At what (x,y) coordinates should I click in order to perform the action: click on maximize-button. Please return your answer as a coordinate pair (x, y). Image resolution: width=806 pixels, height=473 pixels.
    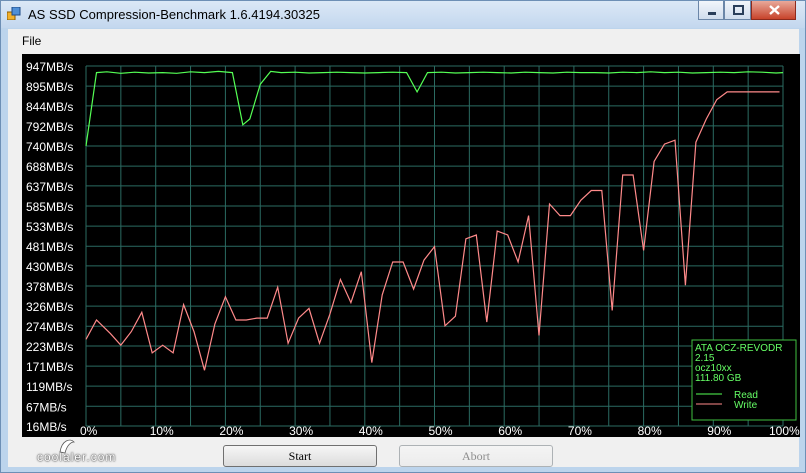
    Looking at the image, I should click on (737, 10).